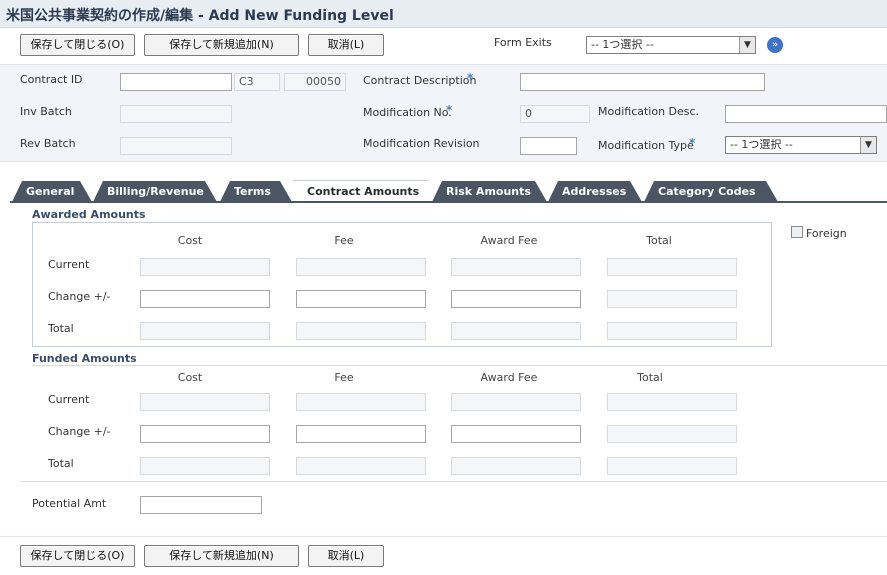 This screenshot has width=887, height=575. Describe the element at coordinates (205, 402) in the screenshot. I see `funded-current-cost` at that location.